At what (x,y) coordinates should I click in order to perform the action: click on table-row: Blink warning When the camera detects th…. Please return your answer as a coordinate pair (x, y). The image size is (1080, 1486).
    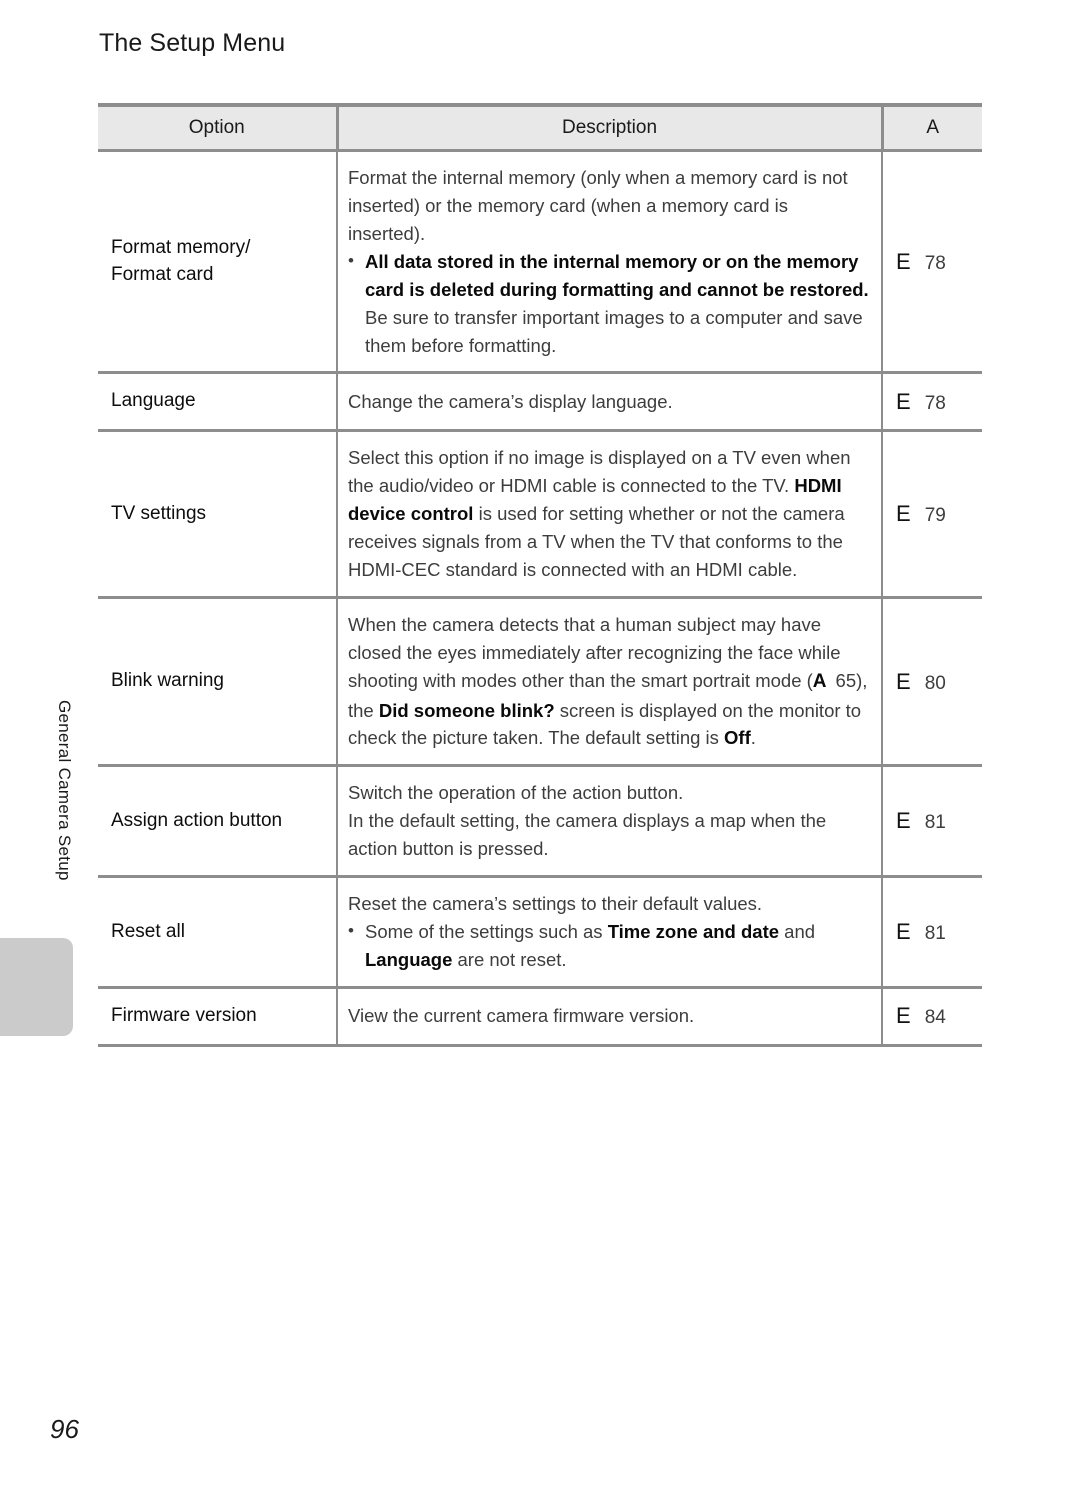
    Looking at the image, I should click on (540, 682).